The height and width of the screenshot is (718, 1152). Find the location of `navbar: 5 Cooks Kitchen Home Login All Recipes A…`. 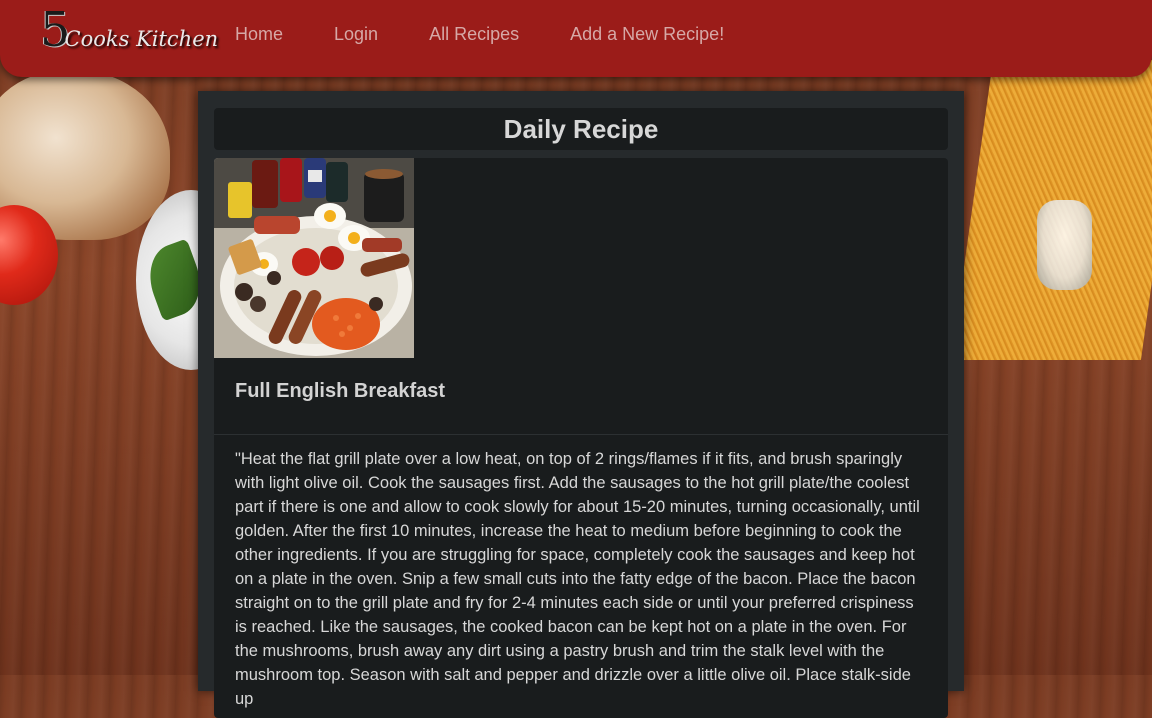

navbar: 5 Cooks Kitchen Home Login All Recipes A… is located at coordinates (576, 38).